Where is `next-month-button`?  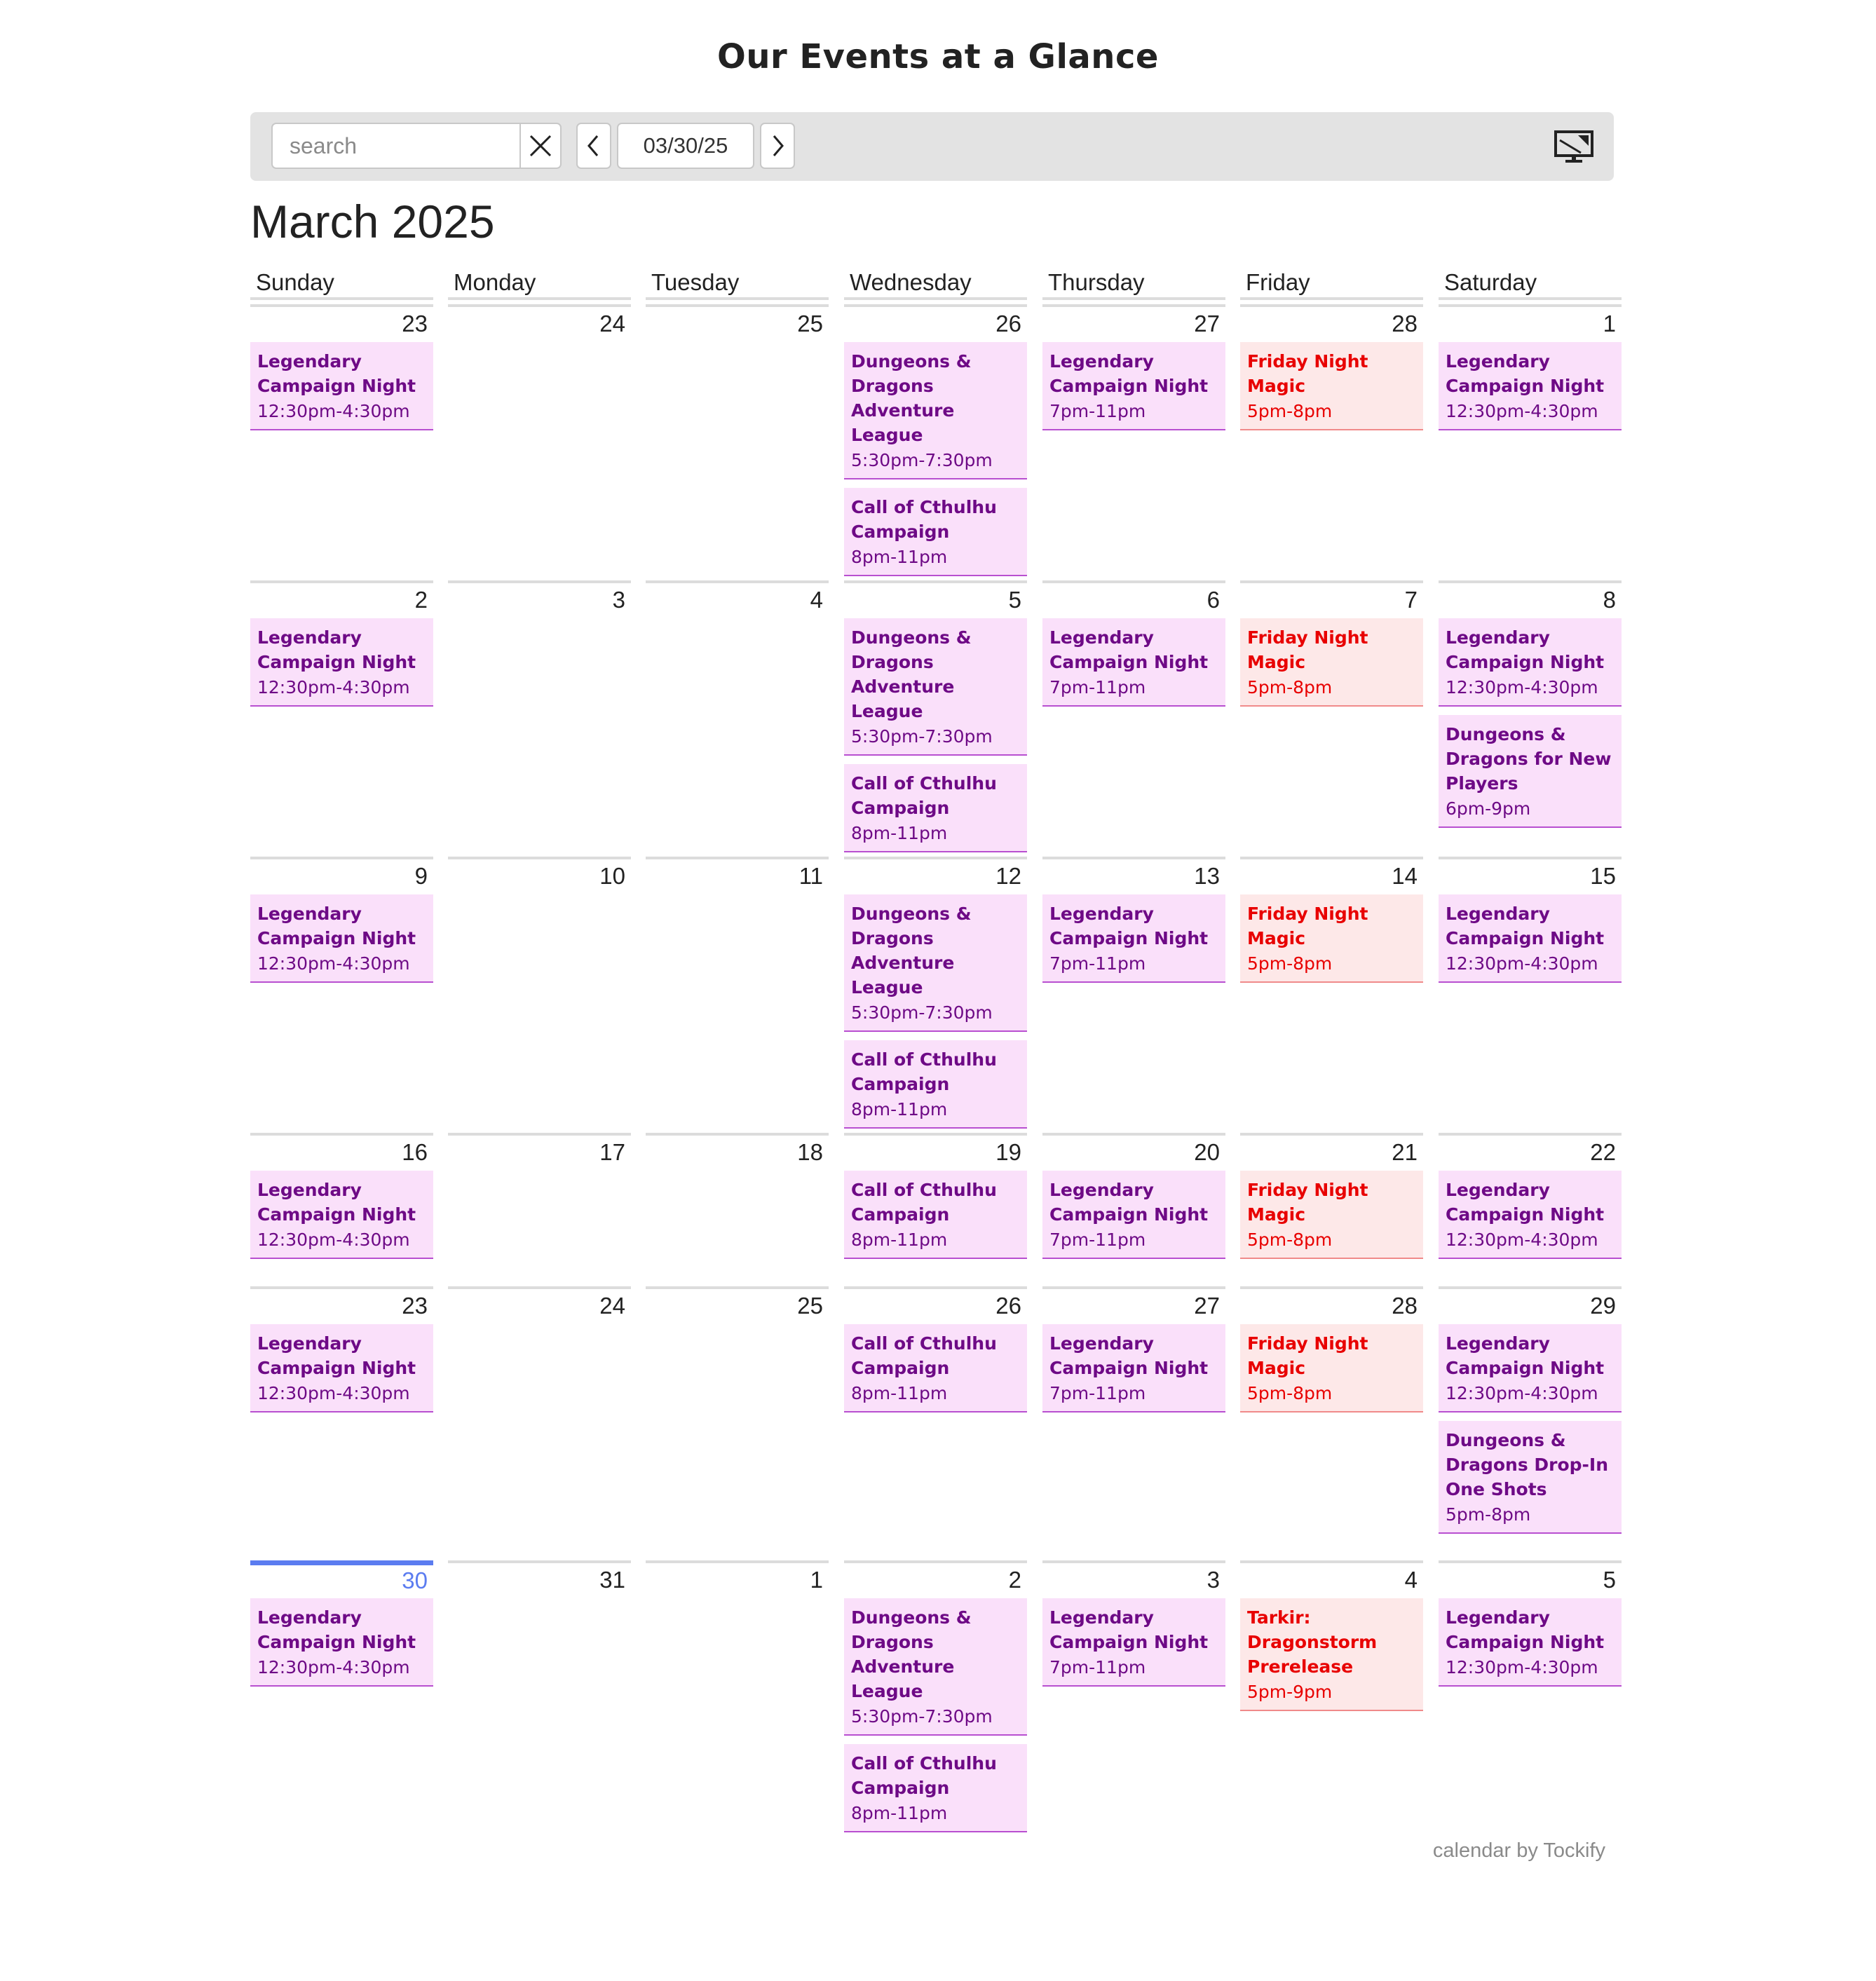 next-month-button is located at coordinates (778, 146).